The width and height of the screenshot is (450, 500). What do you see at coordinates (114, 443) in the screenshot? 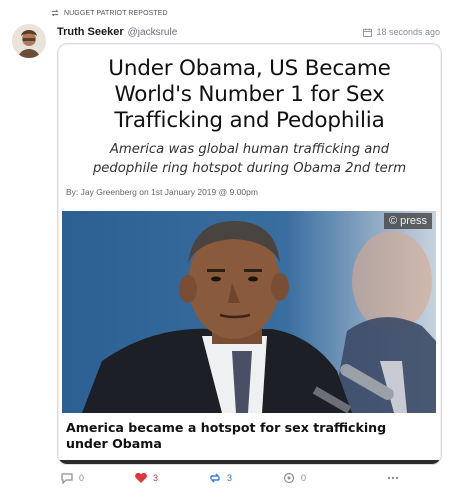
I see `caption-line: under Obama` at bounding box center [114, 443].